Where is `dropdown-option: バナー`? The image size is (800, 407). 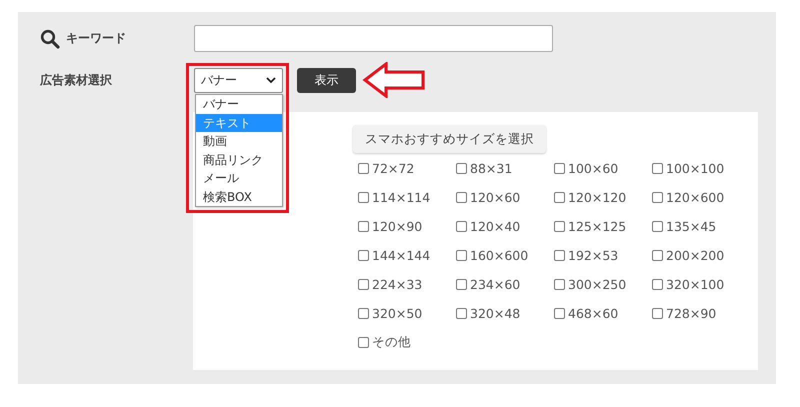 dropdown-option: バナー is located at coordinates (239, 104).